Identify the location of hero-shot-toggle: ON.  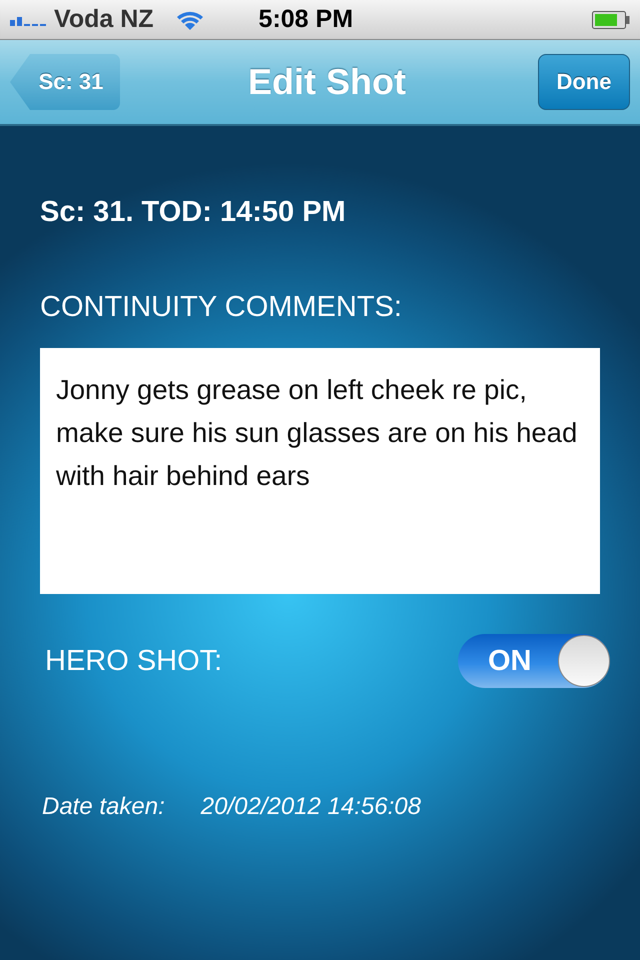
(534, 661).